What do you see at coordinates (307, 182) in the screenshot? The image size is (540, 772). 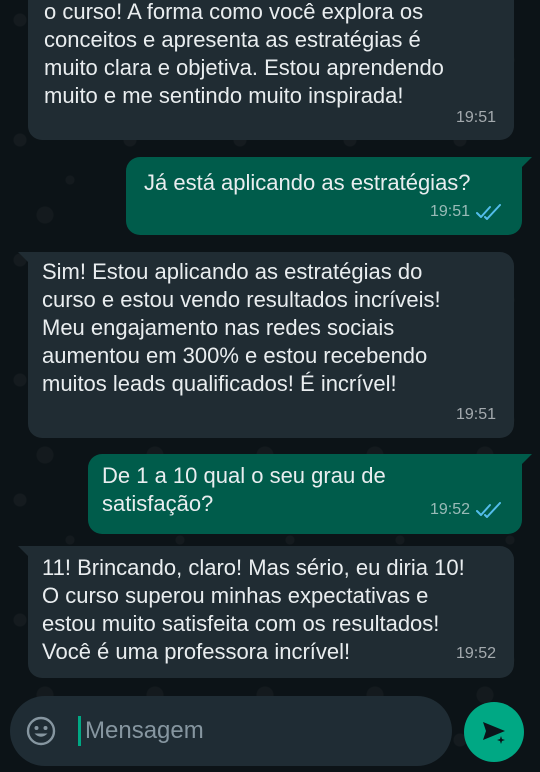 I see `message-text: Já está aplicando as estratégias?` at bounding box center [307, 182].